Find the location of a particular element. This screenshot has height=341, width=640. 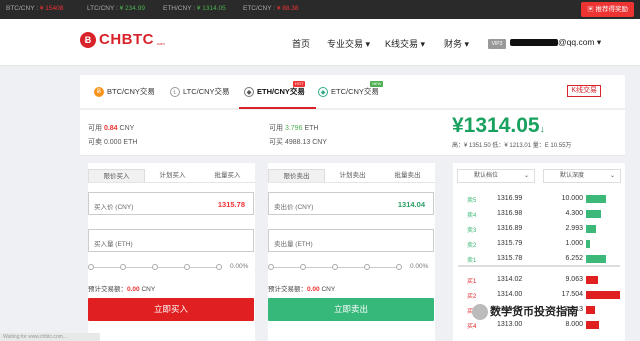

ask-row: 卖2 1315.79 1.000 is located at coordinates (539, 244).